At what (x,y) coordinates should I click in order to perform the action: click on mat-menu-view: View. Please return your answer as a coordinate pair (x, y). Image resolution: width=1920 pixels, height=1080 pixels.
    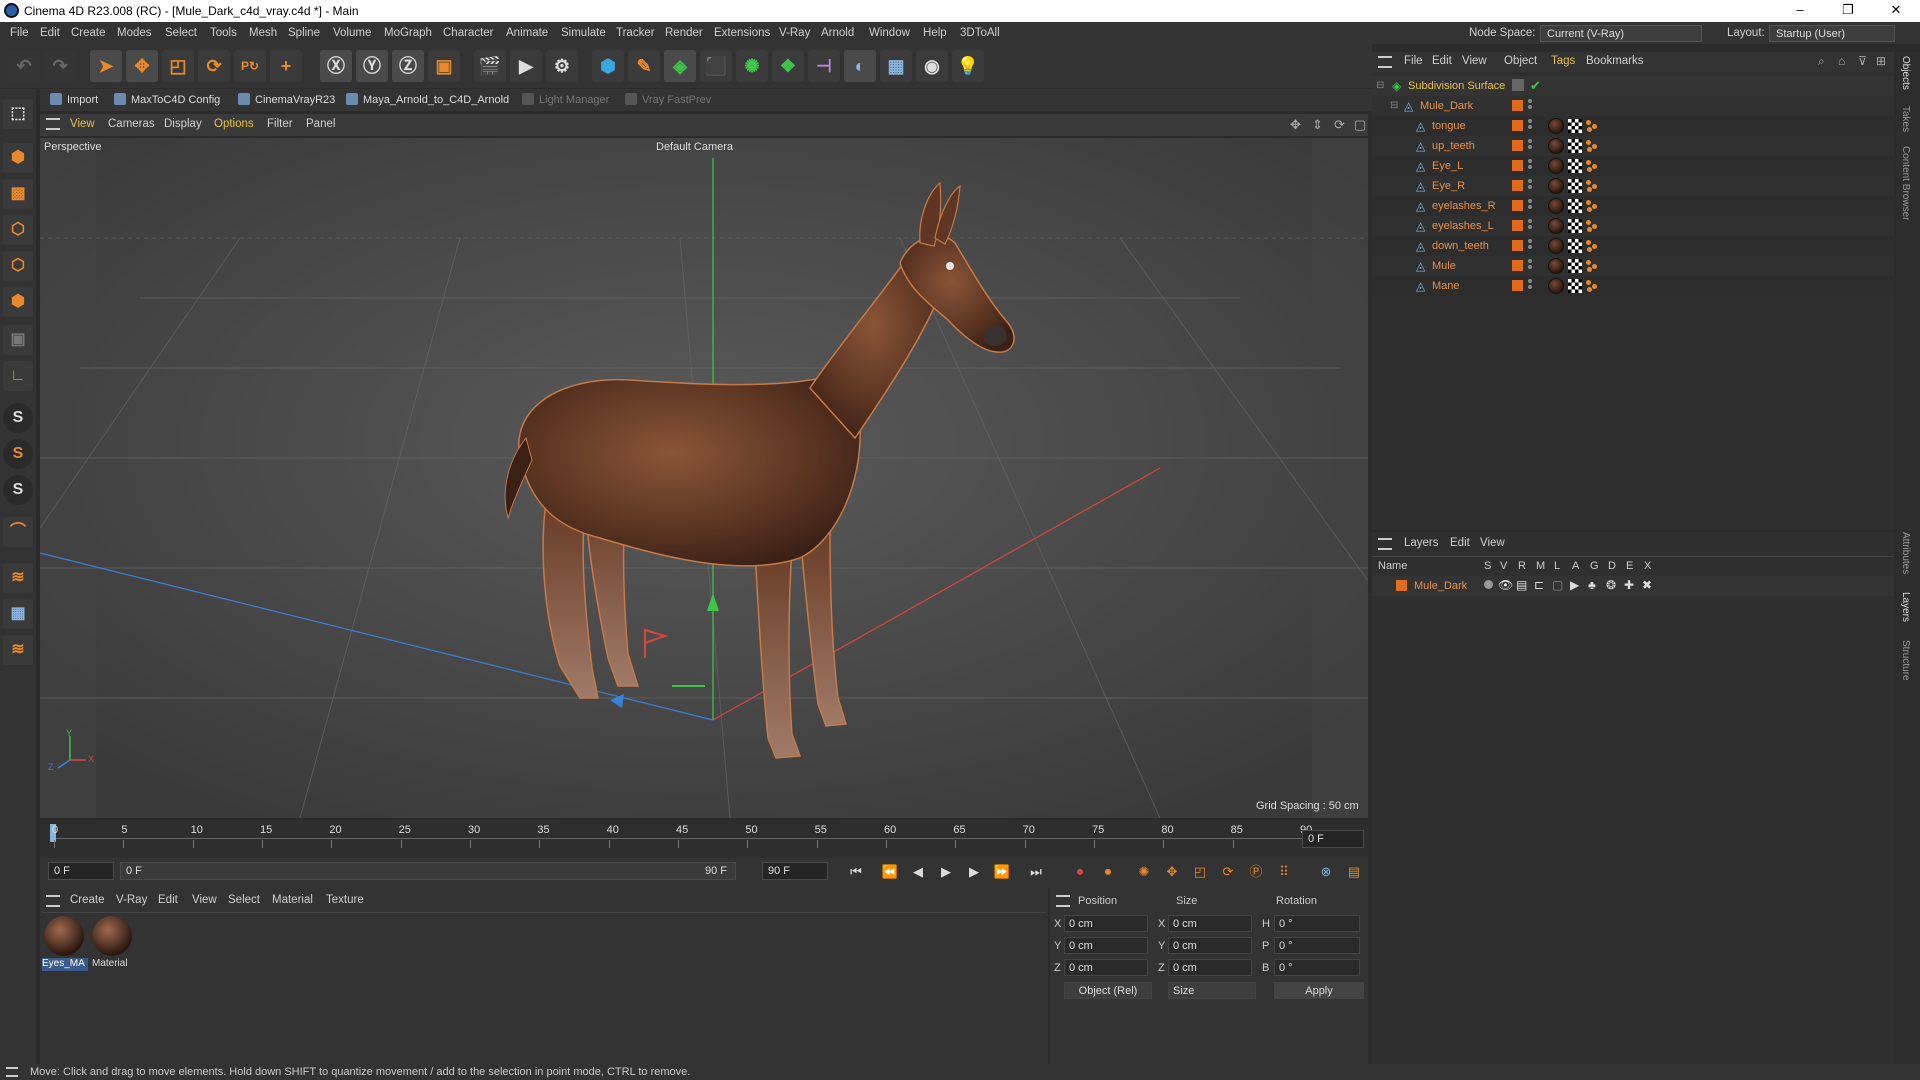
    Looking at the image, I should click on (204, 900).